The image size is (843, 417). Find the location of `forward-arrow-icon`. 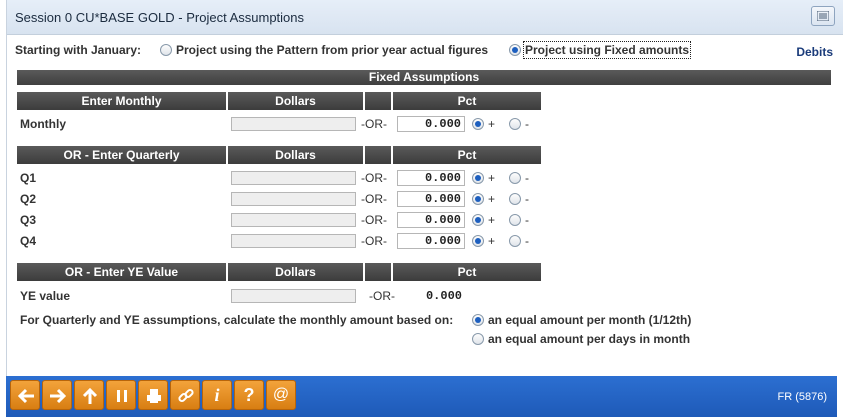

forward-arrow-icon is located at coordinates (58, 396).